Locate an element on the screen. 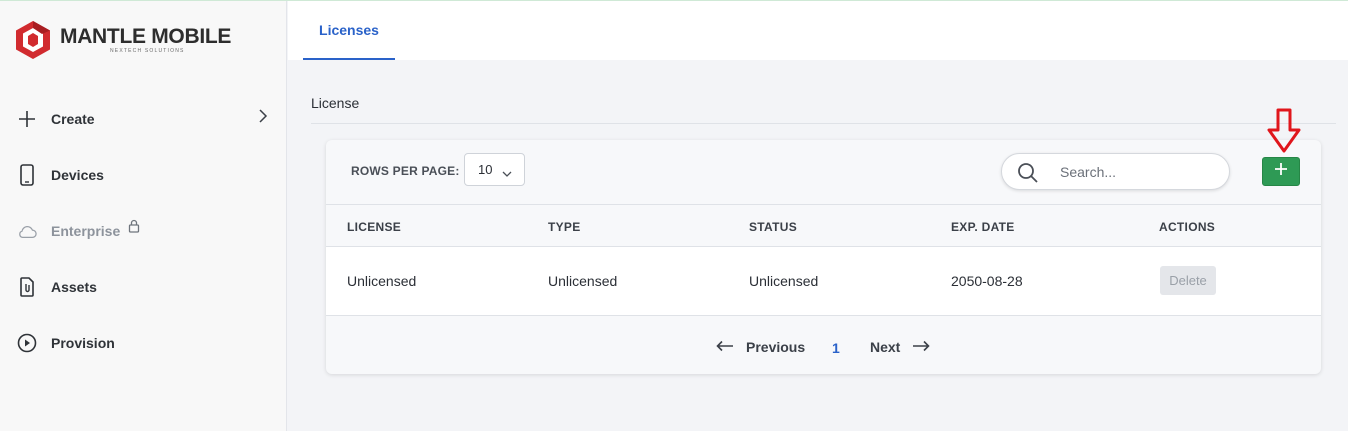  brand-tagline: NEXTECH SOLUTIONS is located at coordinates (147, 51).